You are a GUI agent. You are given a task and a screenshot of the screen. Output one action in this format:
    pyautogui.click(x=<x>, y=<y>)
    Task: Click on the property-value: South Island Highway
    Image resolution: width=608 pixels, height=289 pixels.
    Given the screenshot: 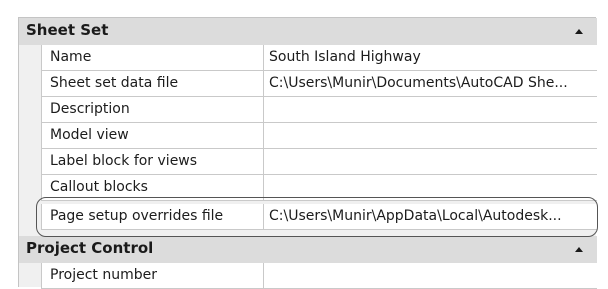 What is the action you would take?
    pyautogui.click(x=431, y=57)
    